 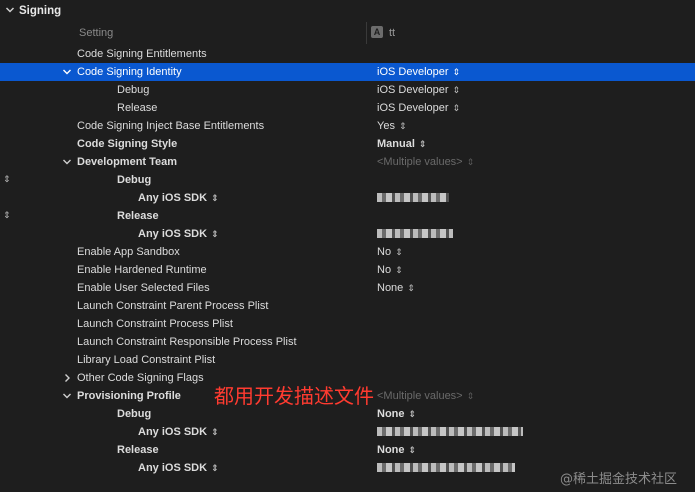 What do you see at coordinates (347, 360) in the screenshot?
I see `row-library-load-constraint: Library Load Constraint Plist` at bounding box center [347, 360].